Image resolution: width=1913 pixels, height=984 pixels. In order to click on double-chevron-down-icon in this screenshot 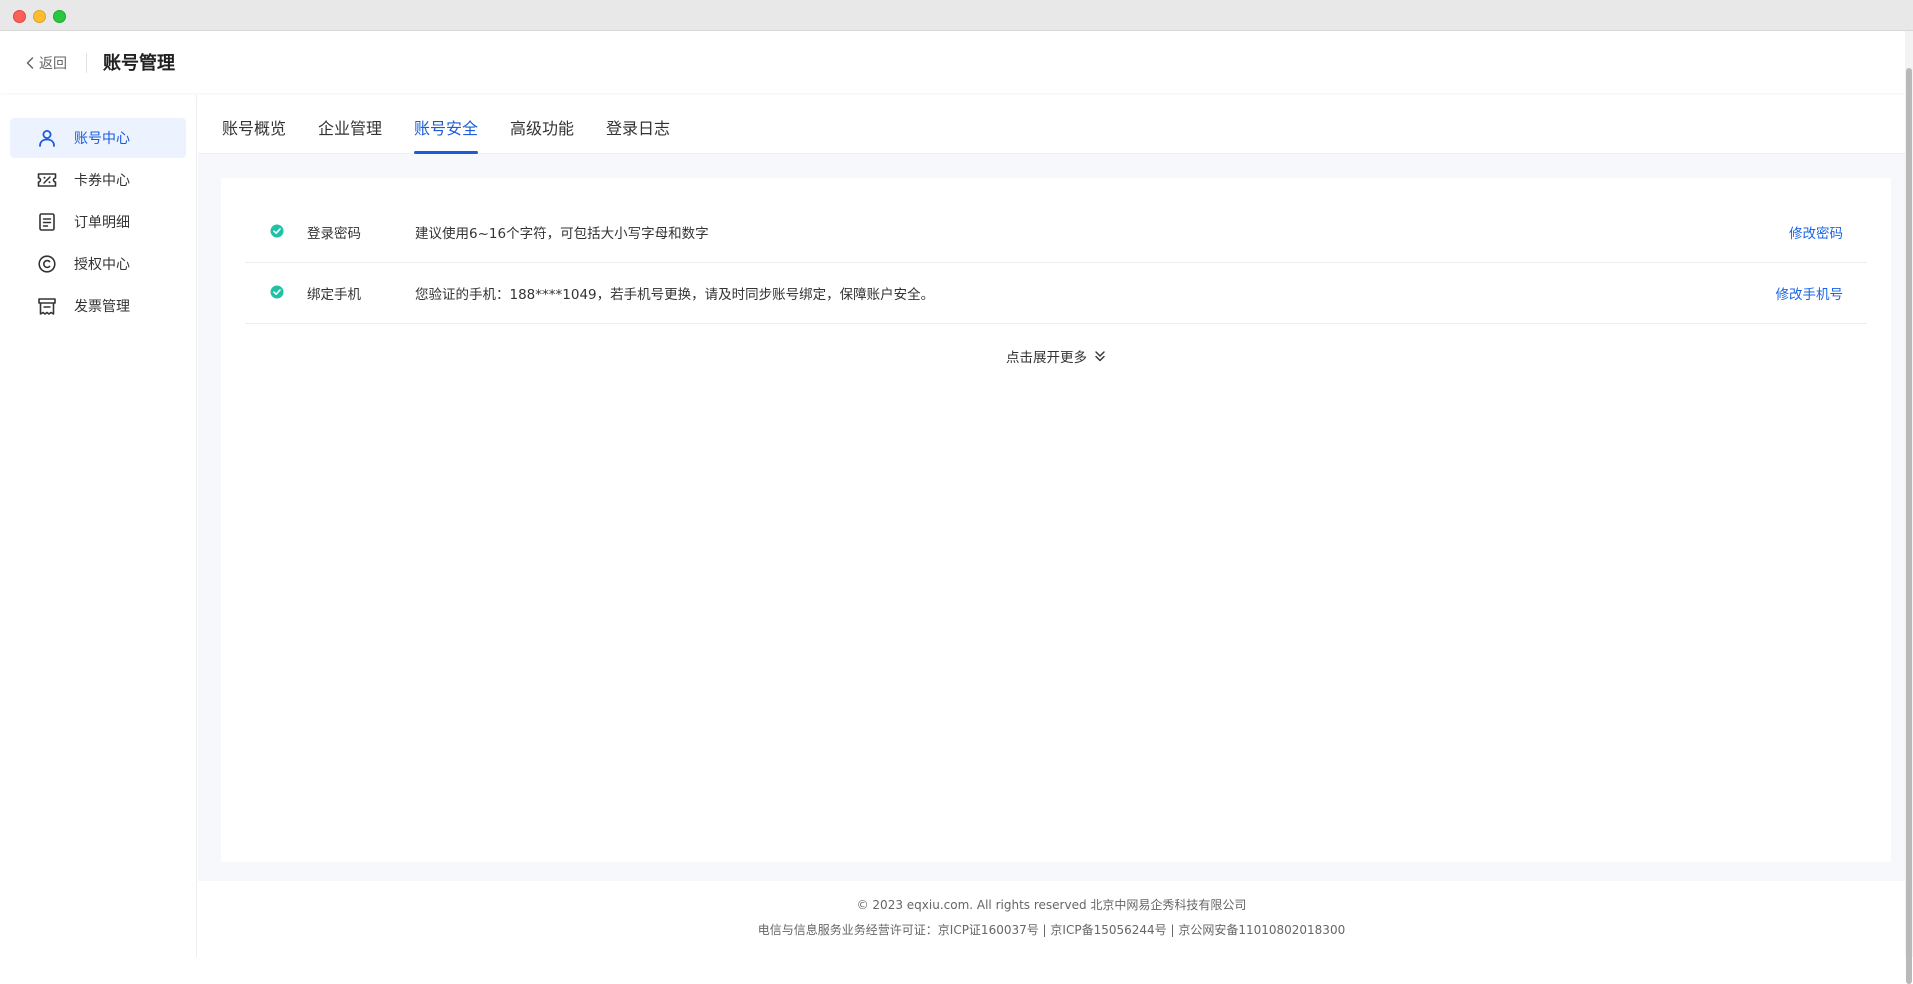, I will do `click(1100, 356)`.